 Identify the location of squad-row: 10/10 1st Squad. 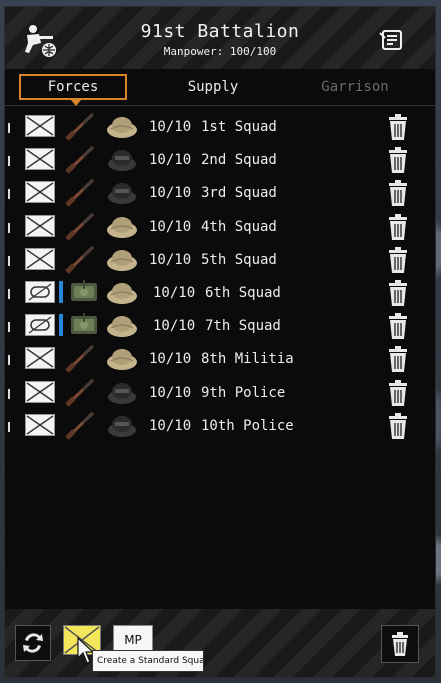
(220, 127).